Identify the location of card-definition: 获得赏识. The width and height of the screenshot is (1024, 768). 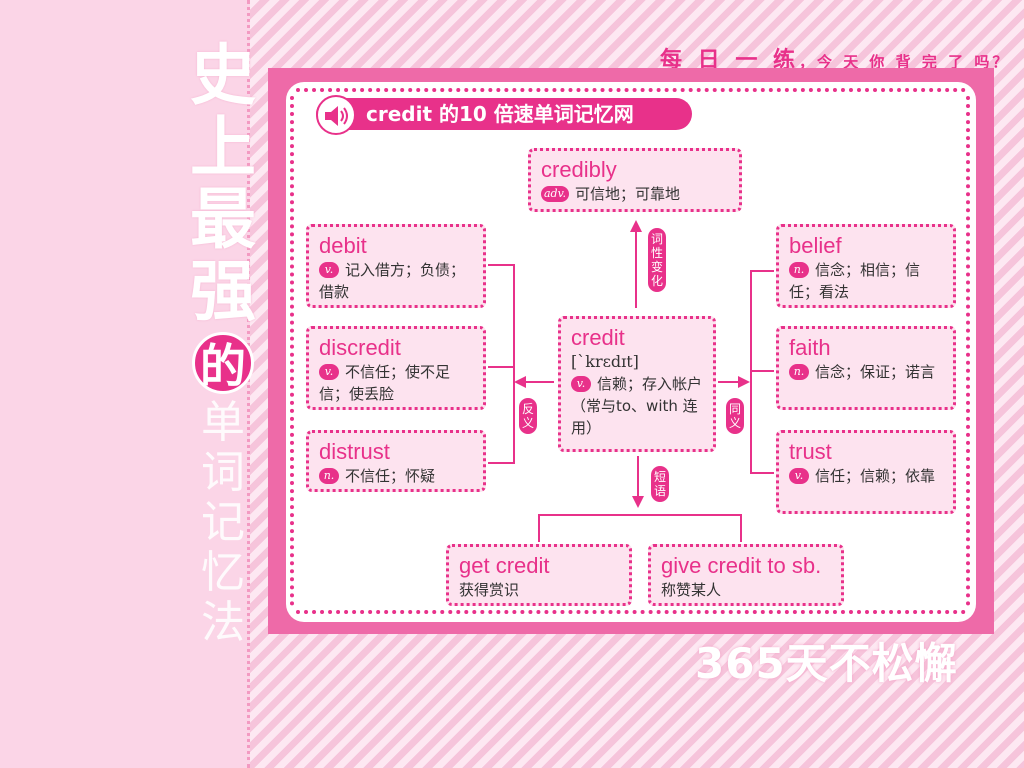
(489, 590).